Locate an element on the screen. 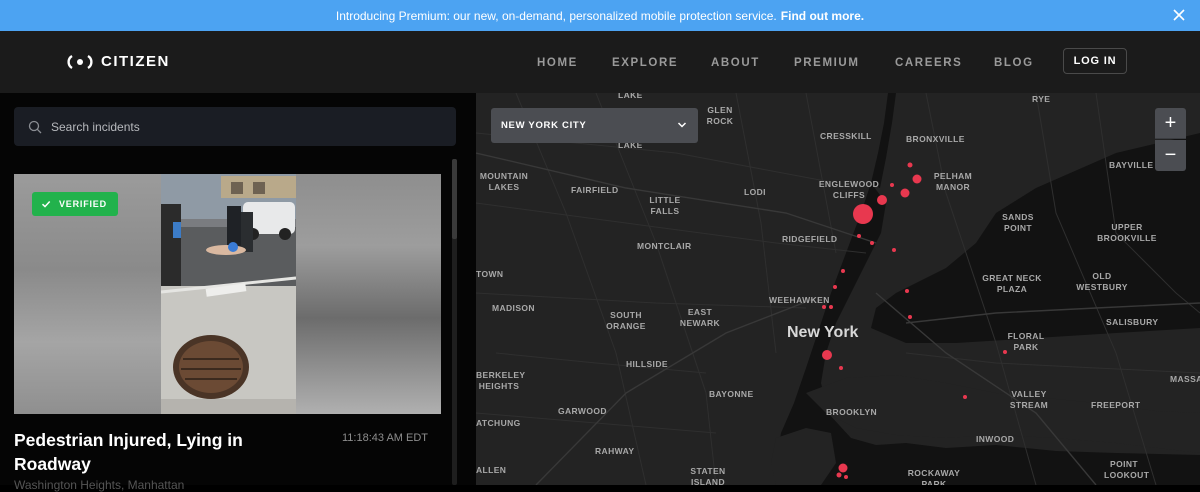 This screenshot has width=1200, height=492. login-button: LOG IN is located at coordinates (1095, 61).